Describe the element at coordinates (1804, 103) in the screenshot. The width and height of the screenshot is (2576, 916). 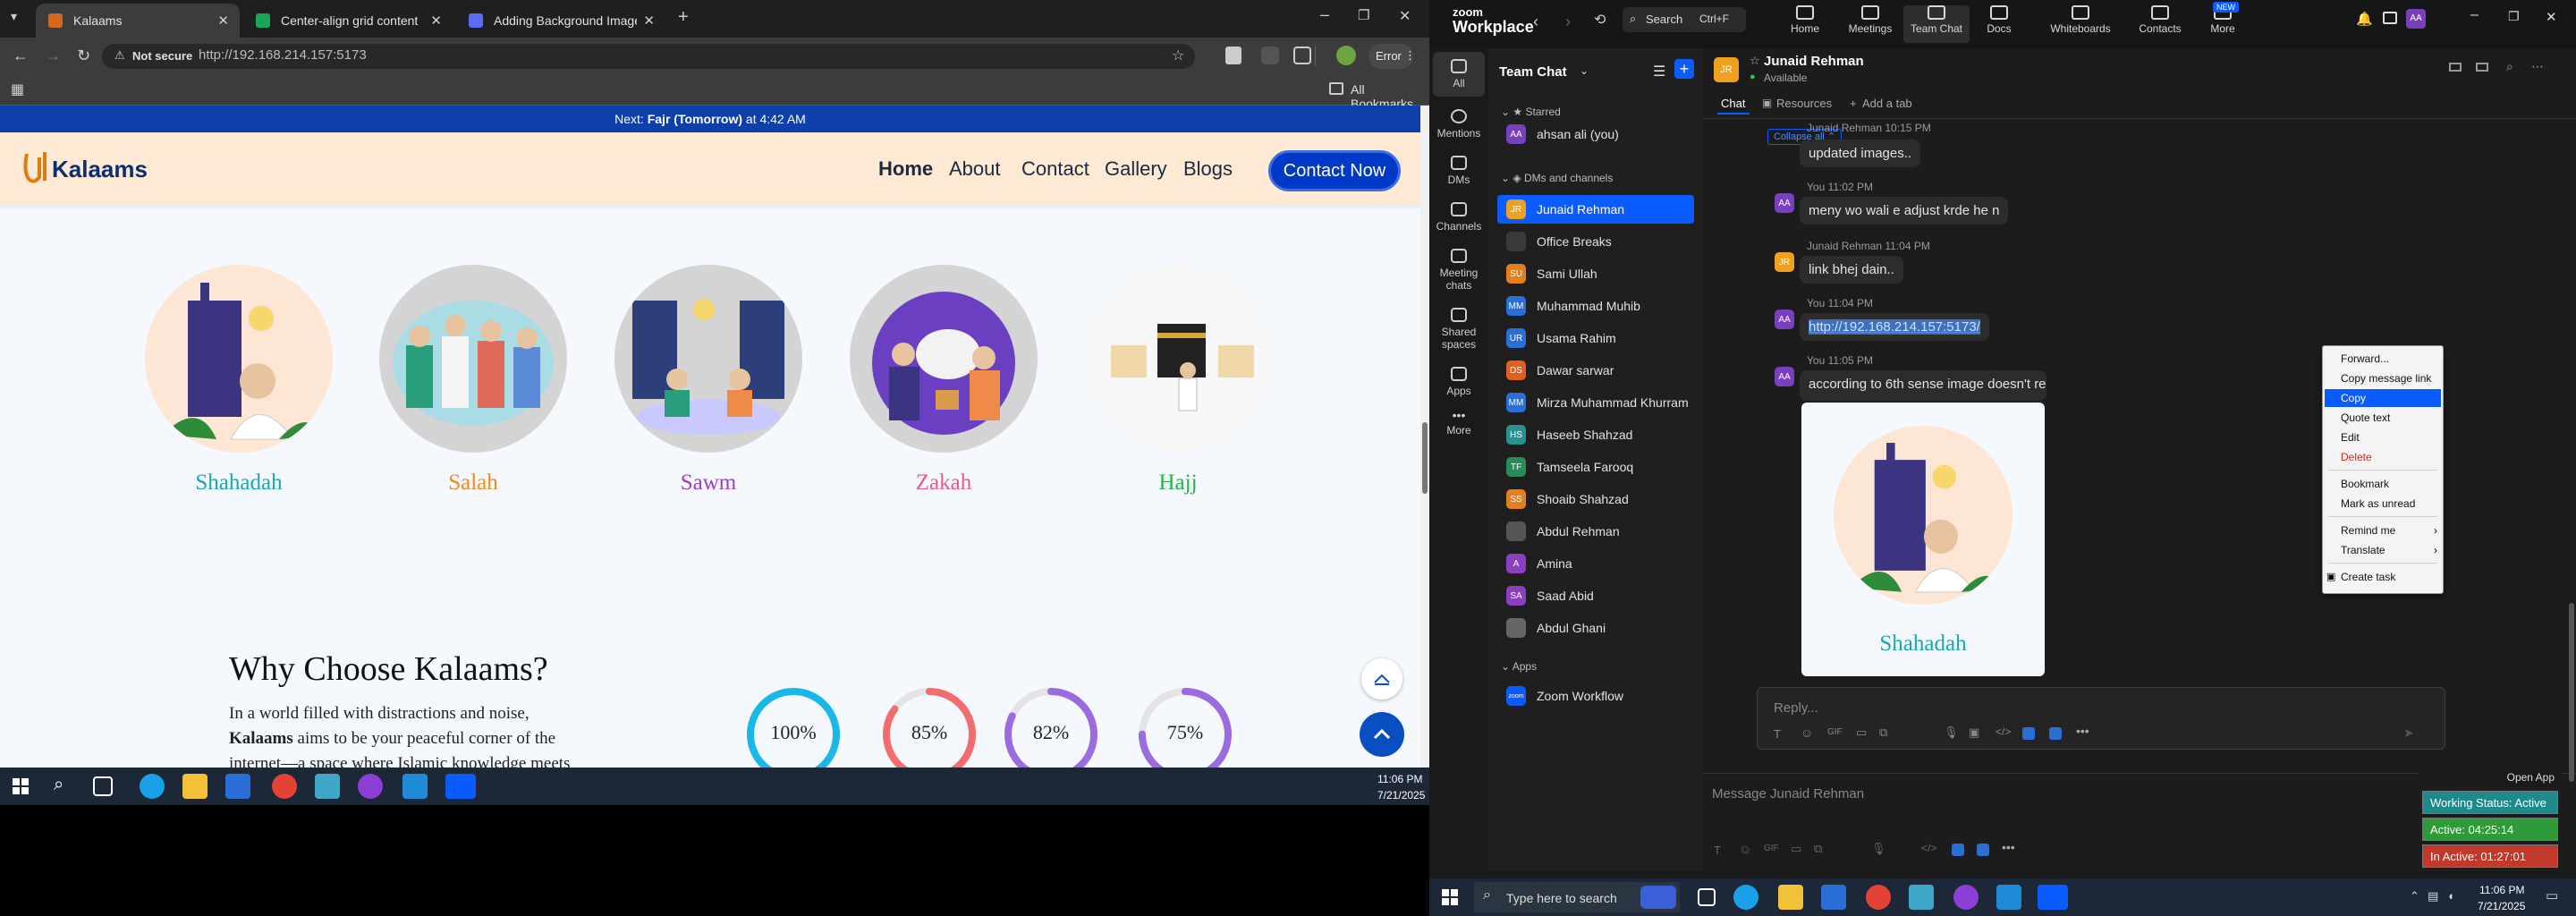
I see `resources-tab: Resources` at that location.